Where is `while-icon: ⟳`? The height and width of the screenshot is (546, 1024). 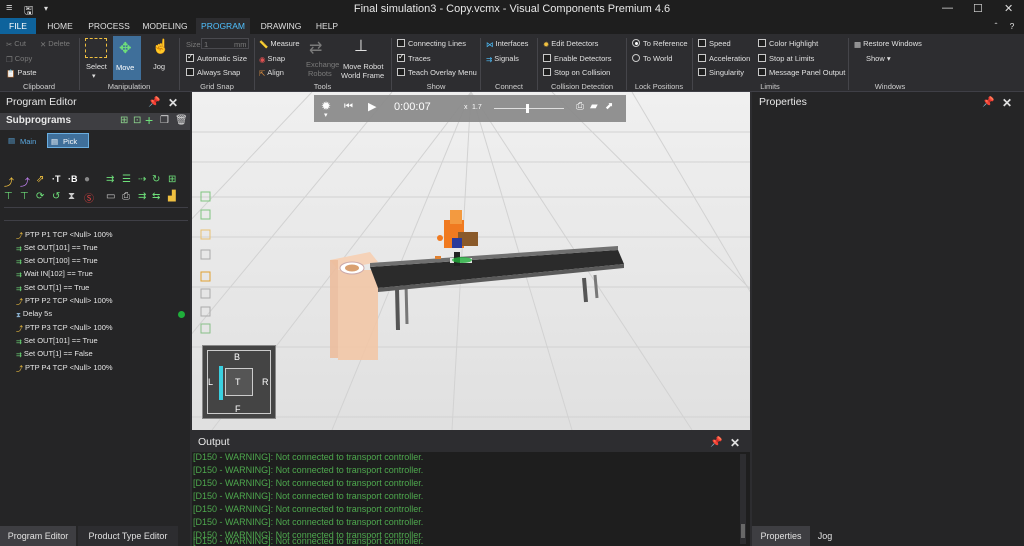 while-icon: ⟳ is located at coordinates (40, 196).